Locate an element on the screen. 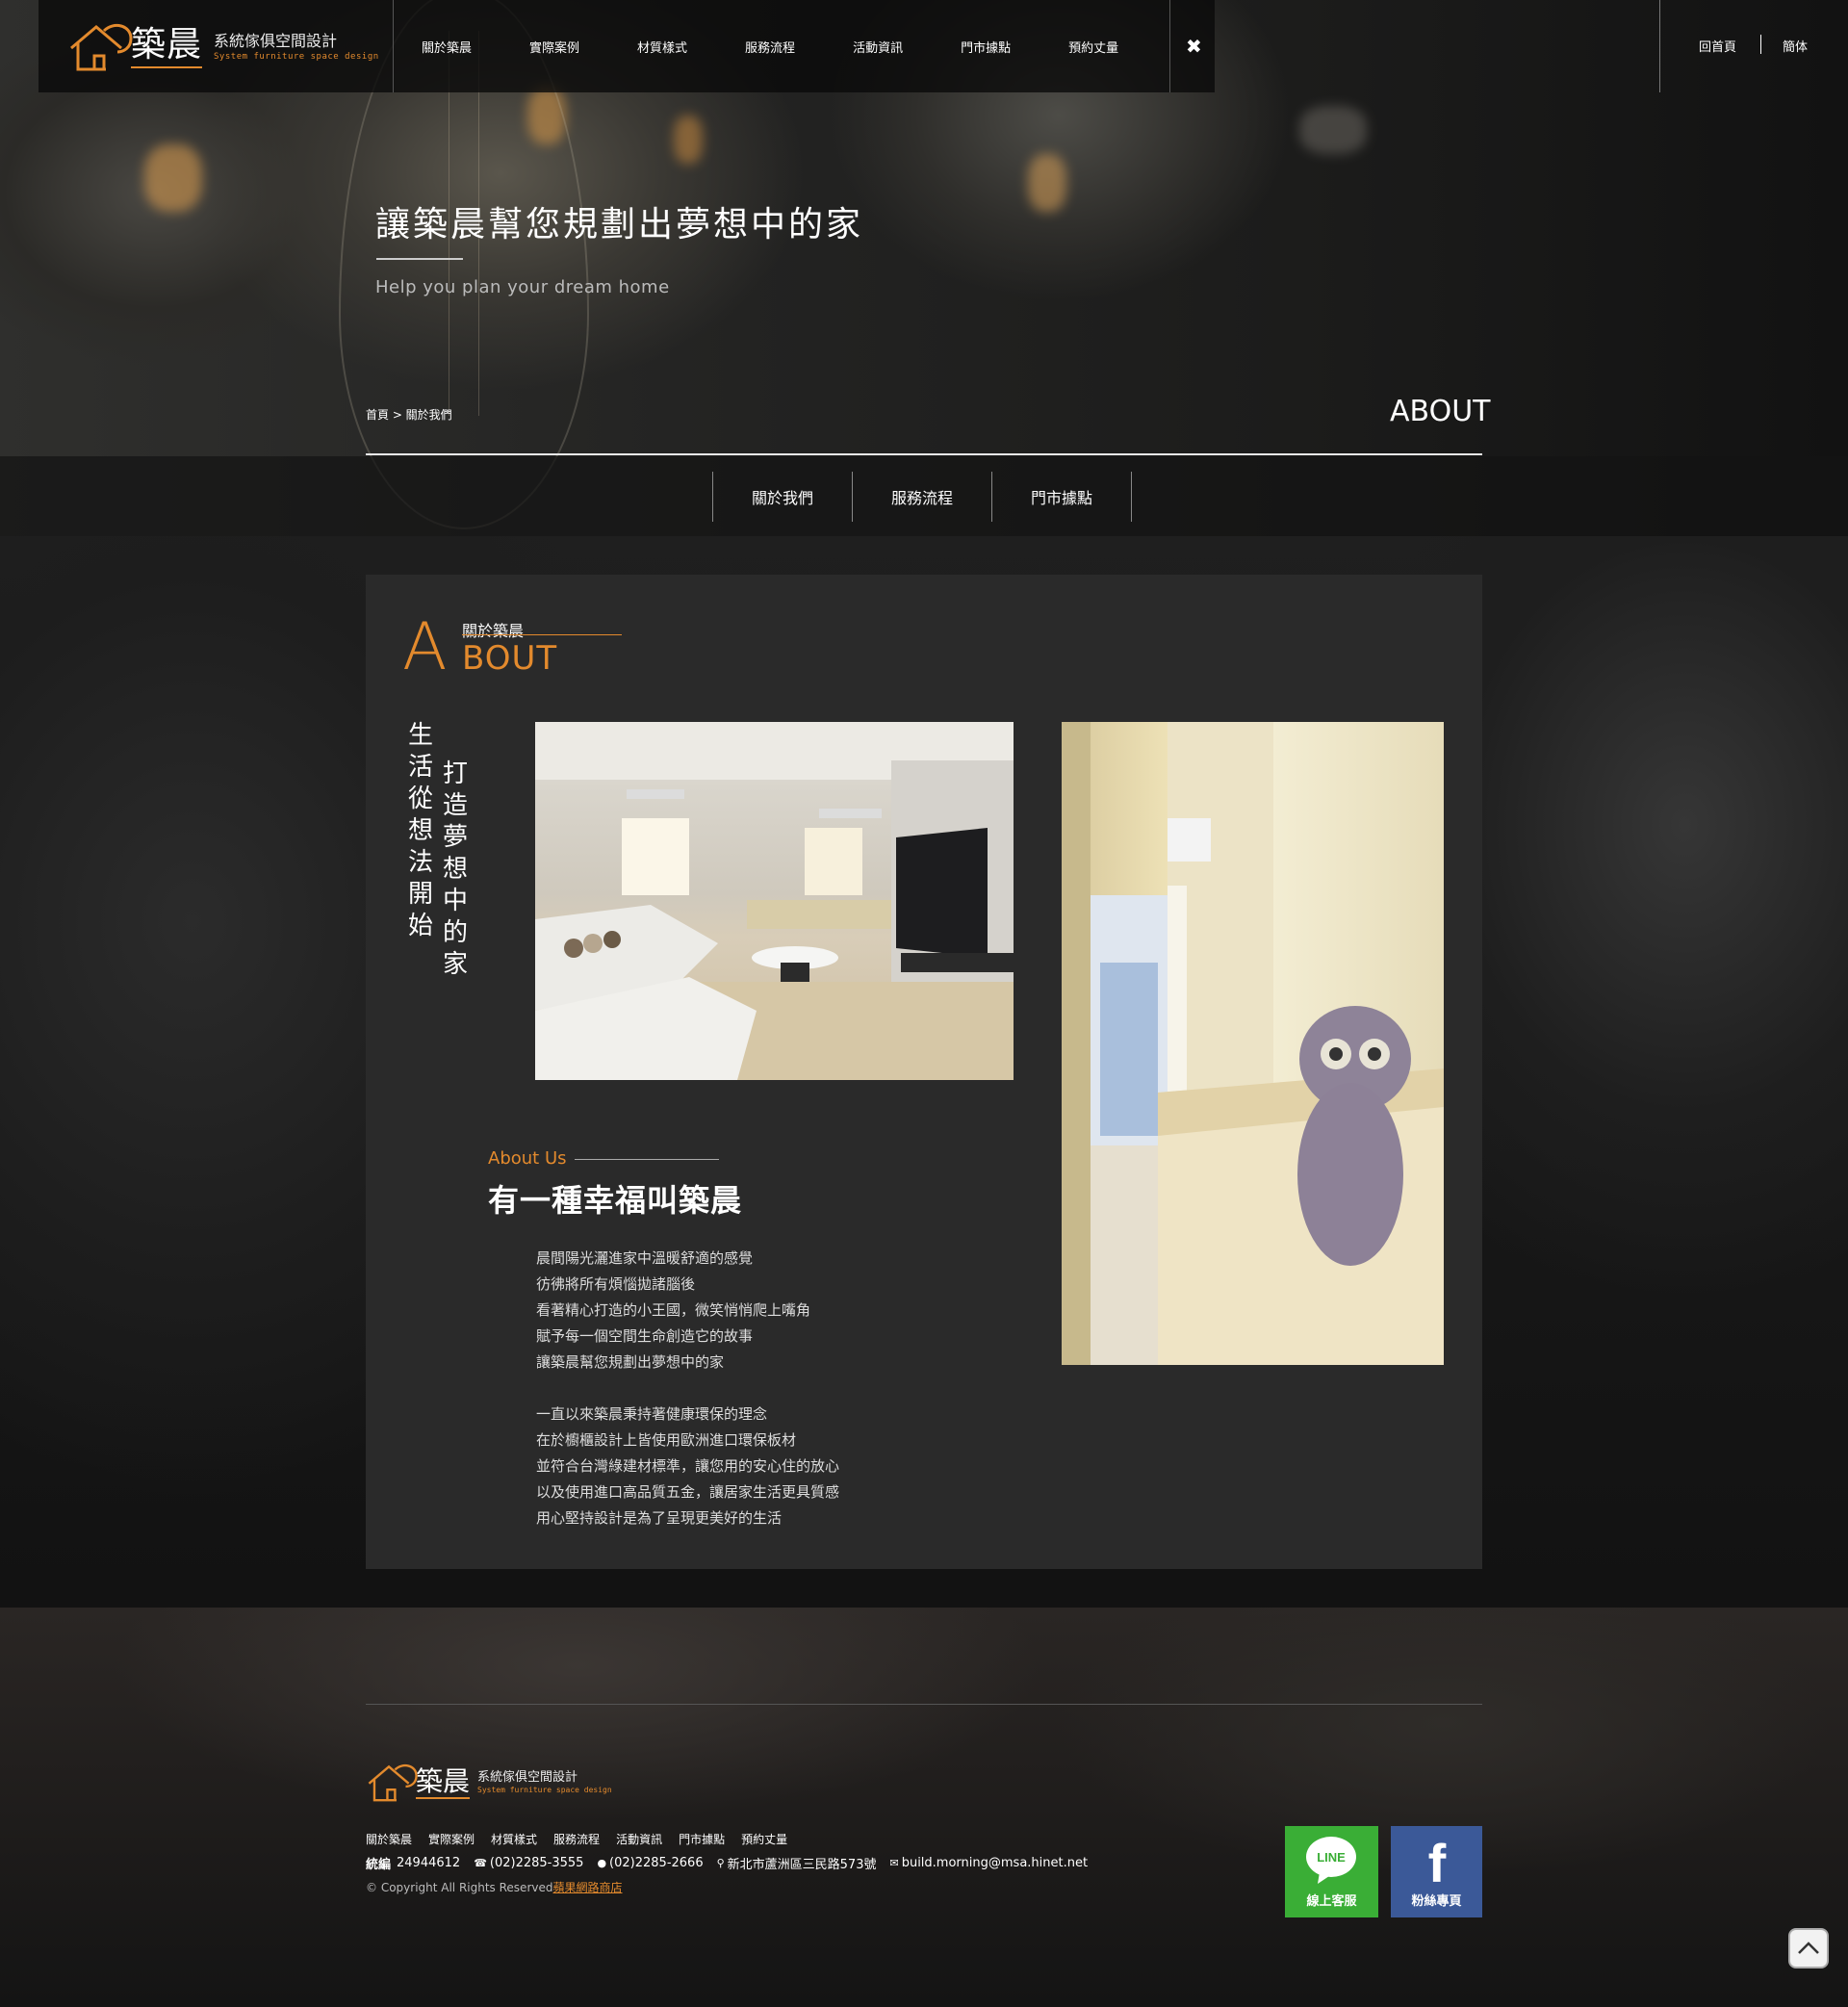  line-logo-text: LINE is located at coordinates (1331, 1857).